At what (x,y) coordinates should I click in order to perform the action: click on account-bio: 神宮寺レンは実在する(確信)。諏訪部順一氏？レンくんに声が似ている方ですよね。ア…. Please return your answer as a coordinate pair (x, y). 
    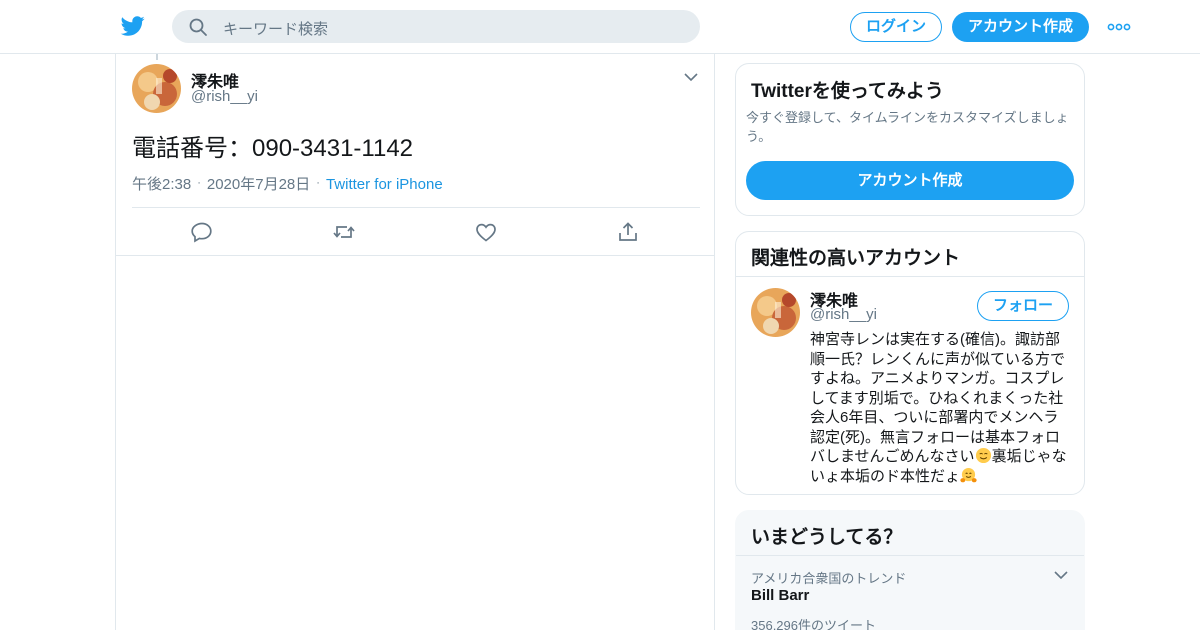
    Looking at the image, I should click on (941, 408).